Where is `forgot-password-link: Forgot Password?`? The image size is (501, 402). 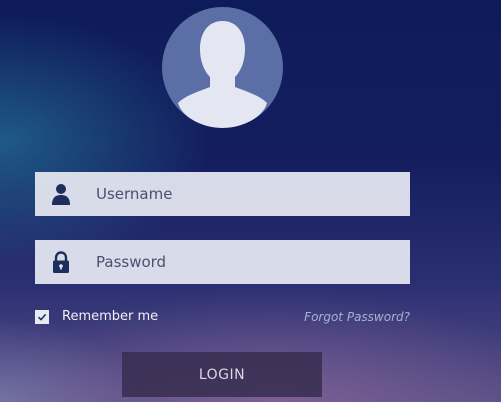
forgot-password-link: Forgot Password? is located at coordinates (357, 317).